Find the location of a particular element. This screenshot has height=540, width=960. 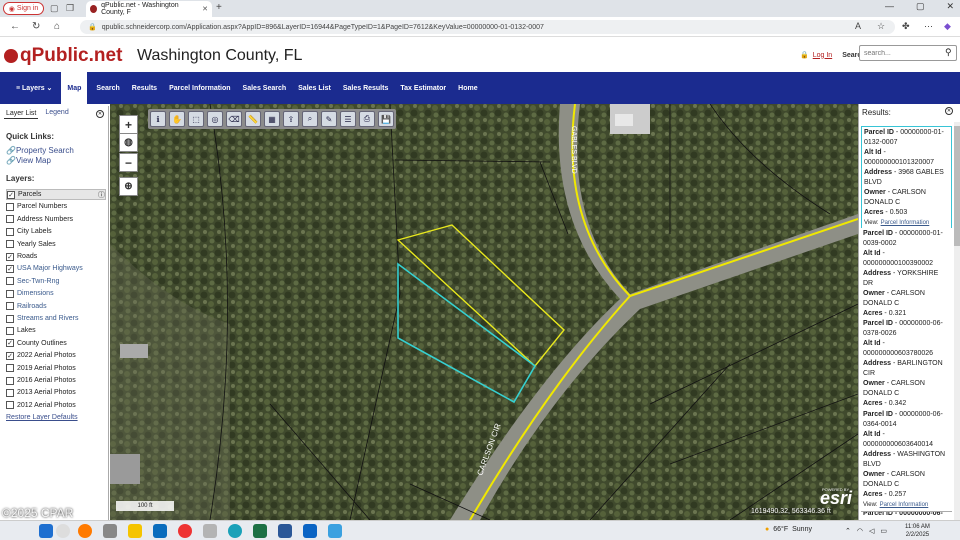

draw-icon: ✎ is located at coordinates (329, 119).